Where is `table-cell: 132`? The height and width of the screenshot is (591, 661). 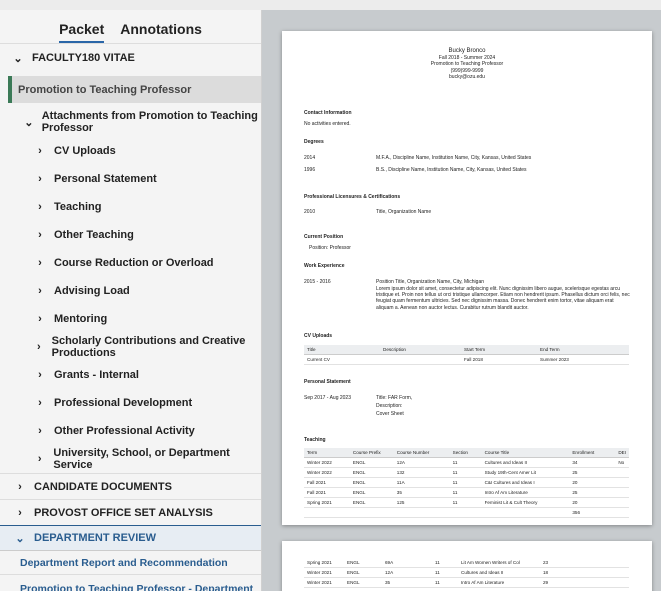 table-cell: 132 is located at coordinates (421, 472).